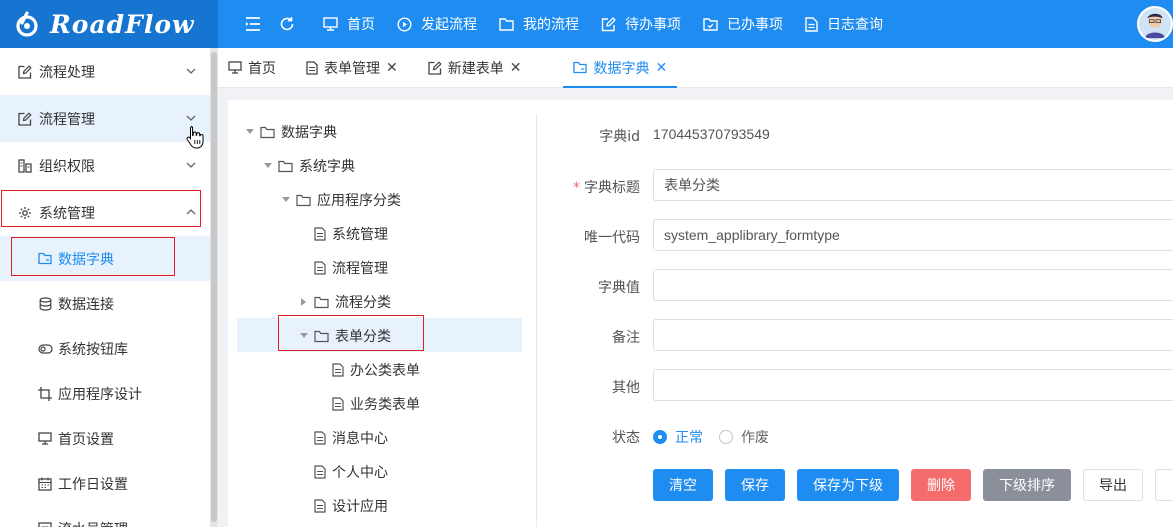 This screenshot has width=1173, height=527. Describe the element at coordinates (342, 472) in the screenshot. I see `tree-node: 个人中心` at that location.